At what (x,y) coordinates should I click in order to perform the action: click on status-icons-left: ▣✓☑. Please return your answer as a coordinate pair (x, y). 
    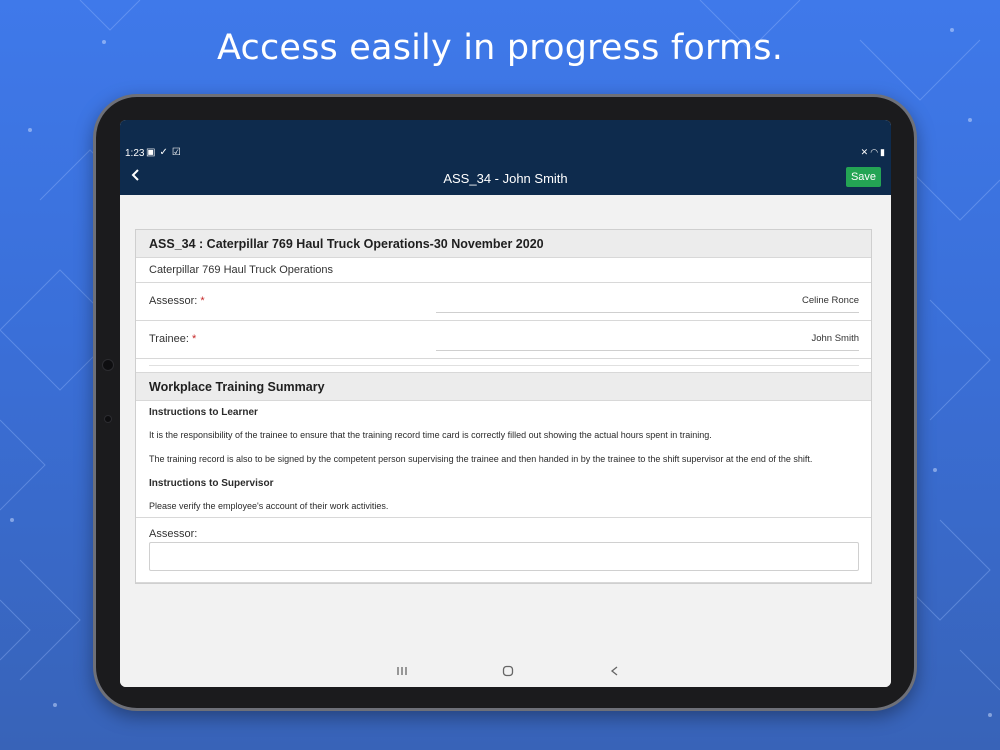
    Looking at the image, I should click on (165, 152).